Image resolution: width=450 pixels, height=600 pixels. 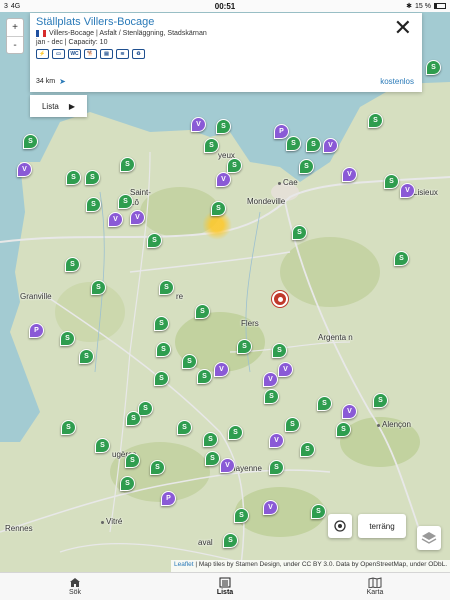 What do you see at coordinates (62, 81) in the screenshot?
I see `navigate-icon: ➤` at bounding box center [62, 81].